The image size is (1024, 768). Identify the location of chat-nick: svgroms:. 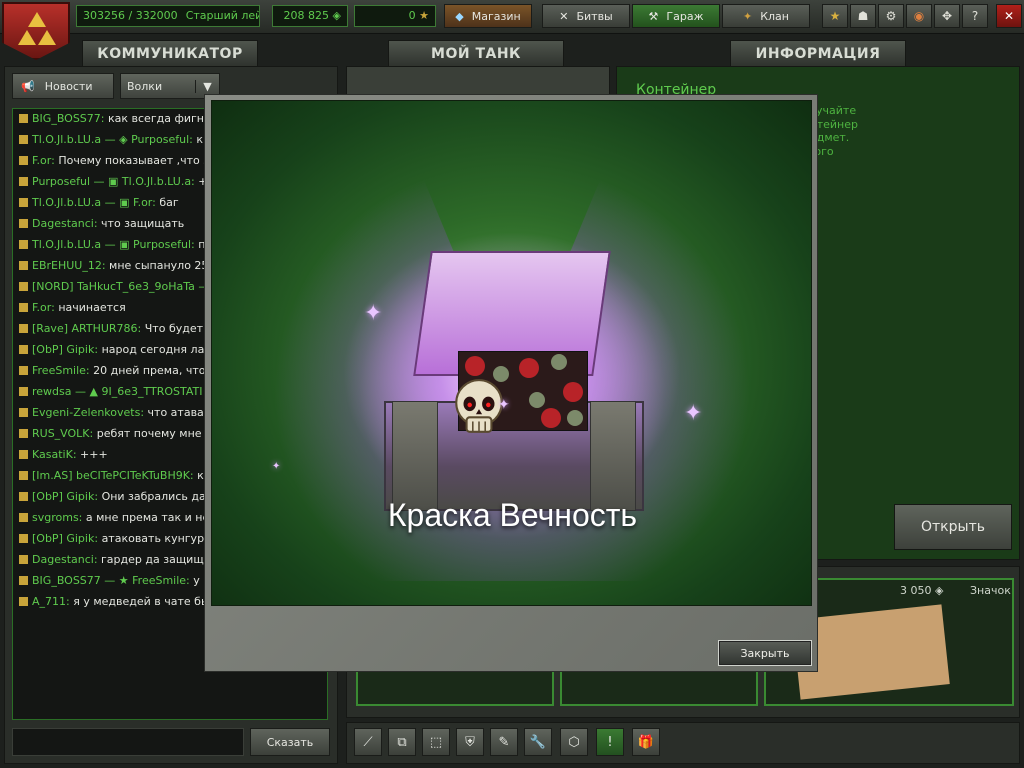
(57, 517).